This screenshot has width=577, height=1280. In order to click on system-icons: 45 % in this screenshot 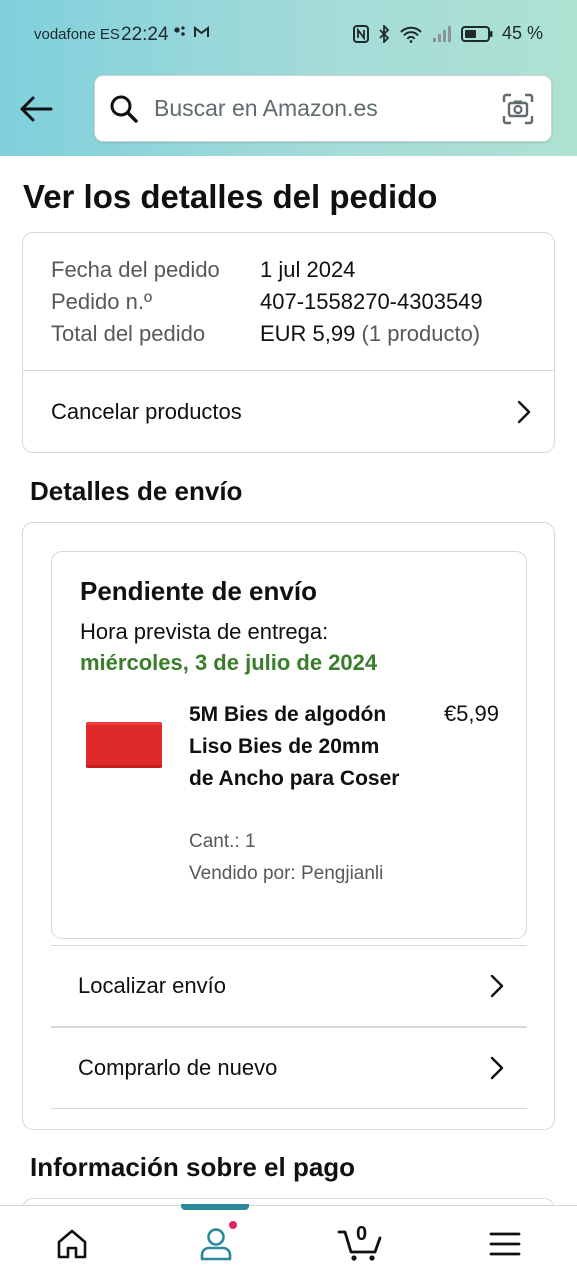, I will do `click(447, 33)`.